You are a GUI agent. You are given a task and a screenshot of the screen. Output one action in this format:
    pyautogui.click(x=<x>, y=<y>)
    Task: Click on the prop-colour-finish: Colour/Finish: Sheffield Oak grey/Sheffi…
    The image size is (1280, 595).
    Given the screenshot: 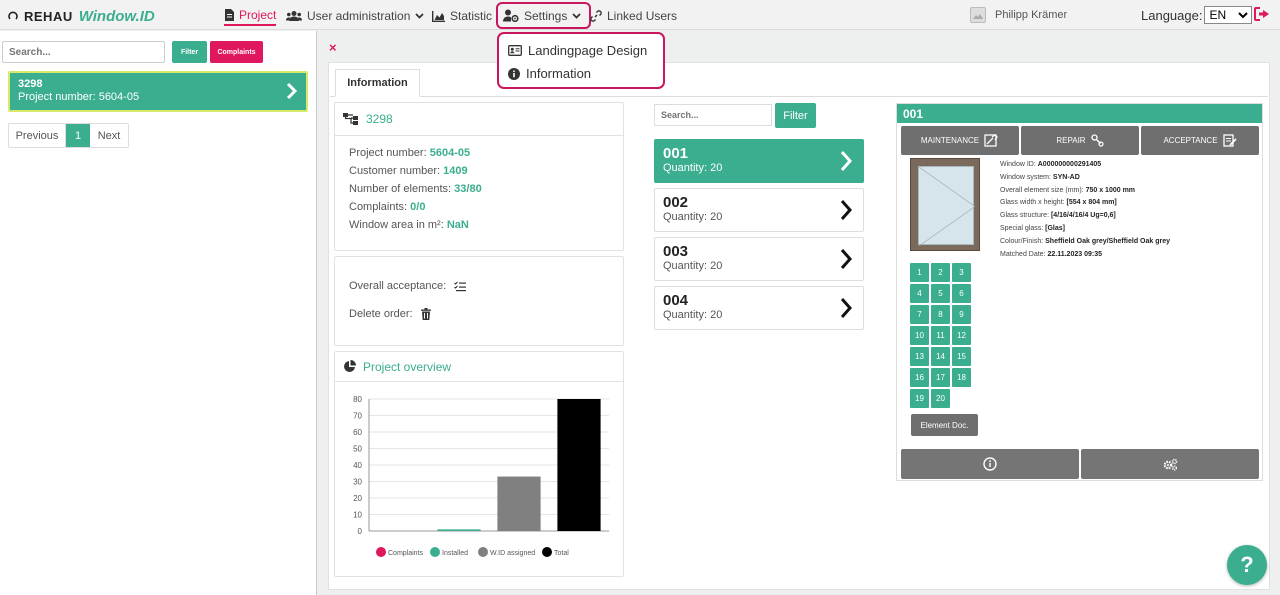 What is the action you would take?
    pyautogui.click(x=1085, y=241)
    